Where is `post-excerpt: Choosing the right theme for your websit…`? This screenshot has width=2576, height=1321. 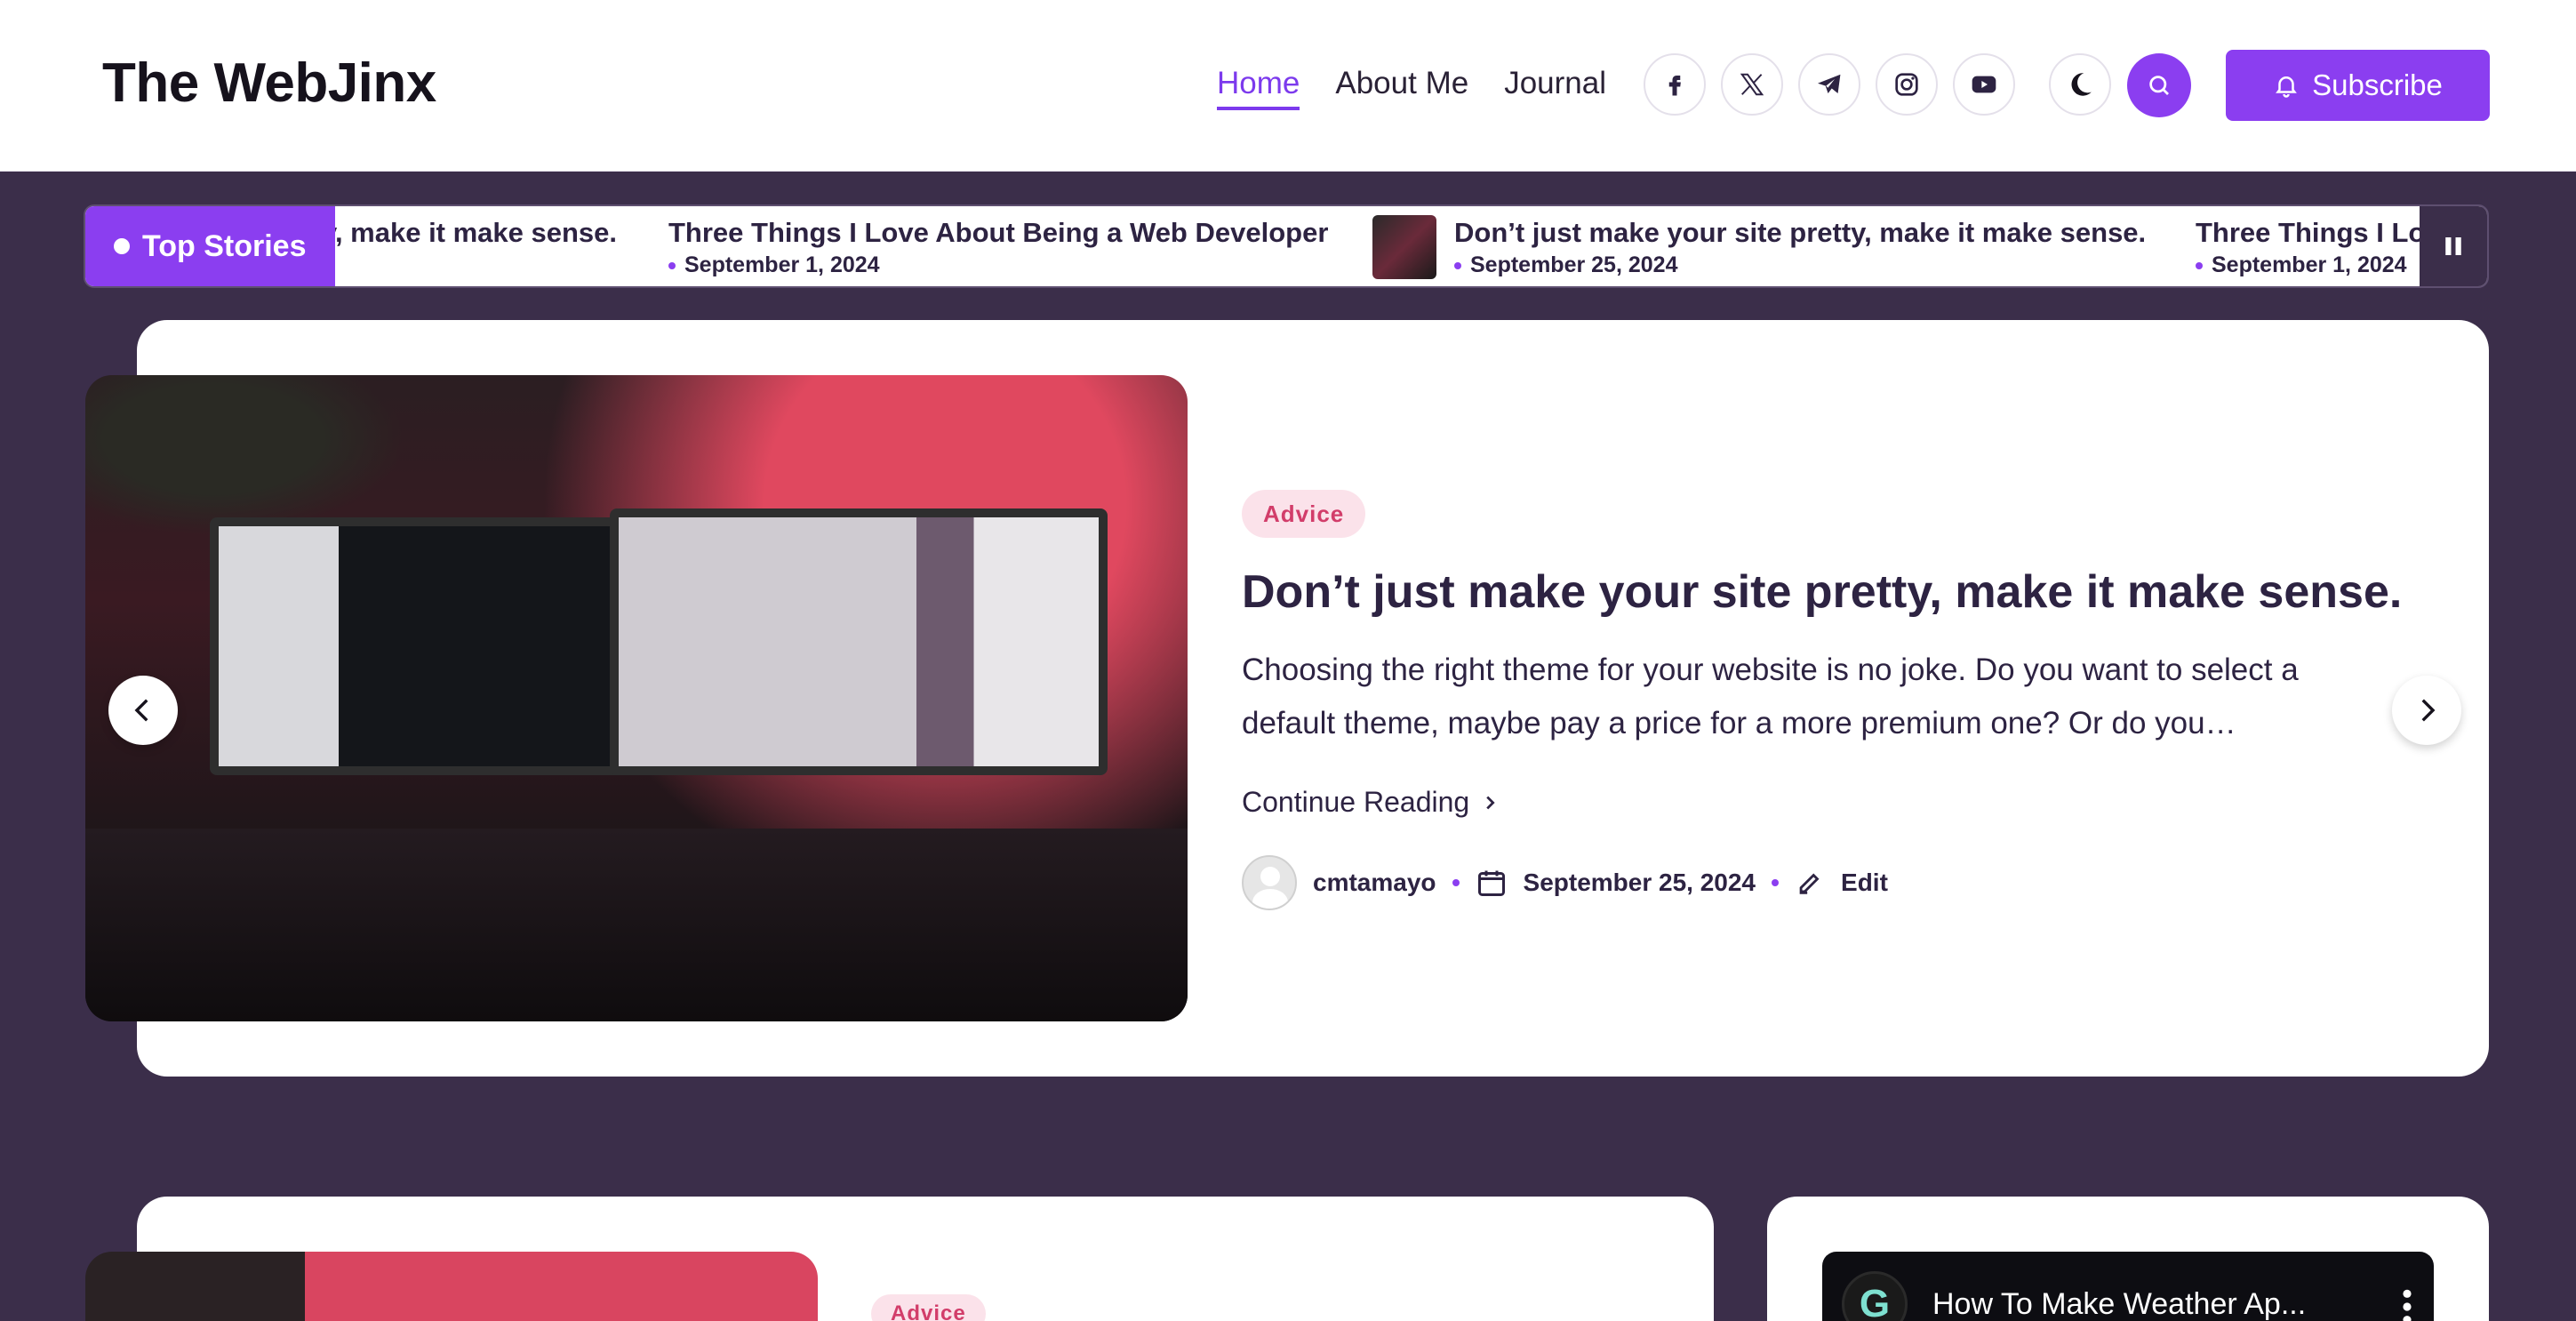 post-excerpt: Choosing the right theme for your websit… is located at coordinates (1770, 696).